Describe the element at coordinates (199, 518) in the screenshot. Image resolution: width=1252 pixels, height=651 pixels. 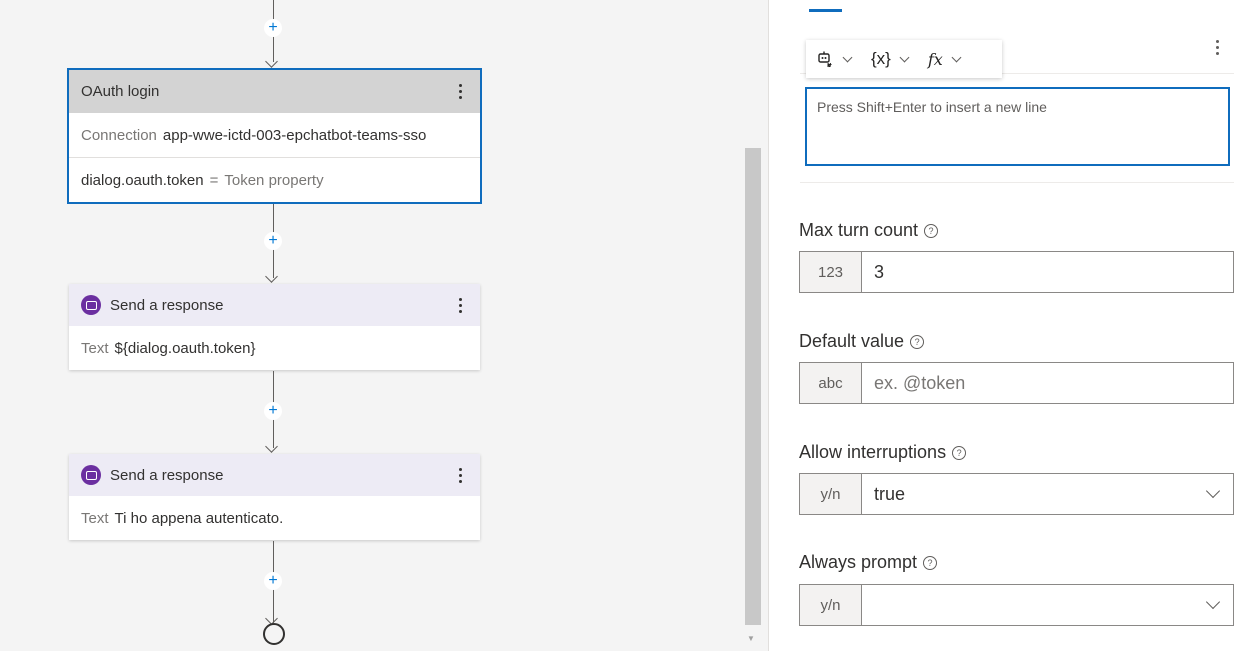
I see `text-value: Ti ho appena autenticato.` at that location.